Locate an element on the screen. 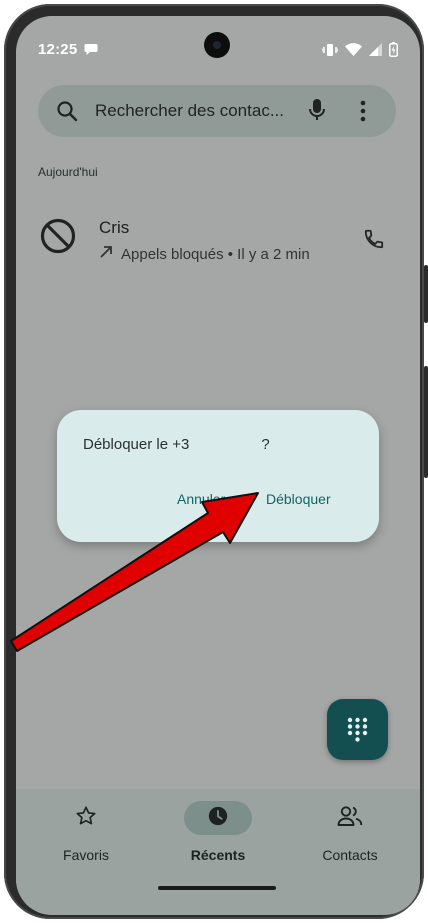  volume-button is located at coordinates (426, 422).